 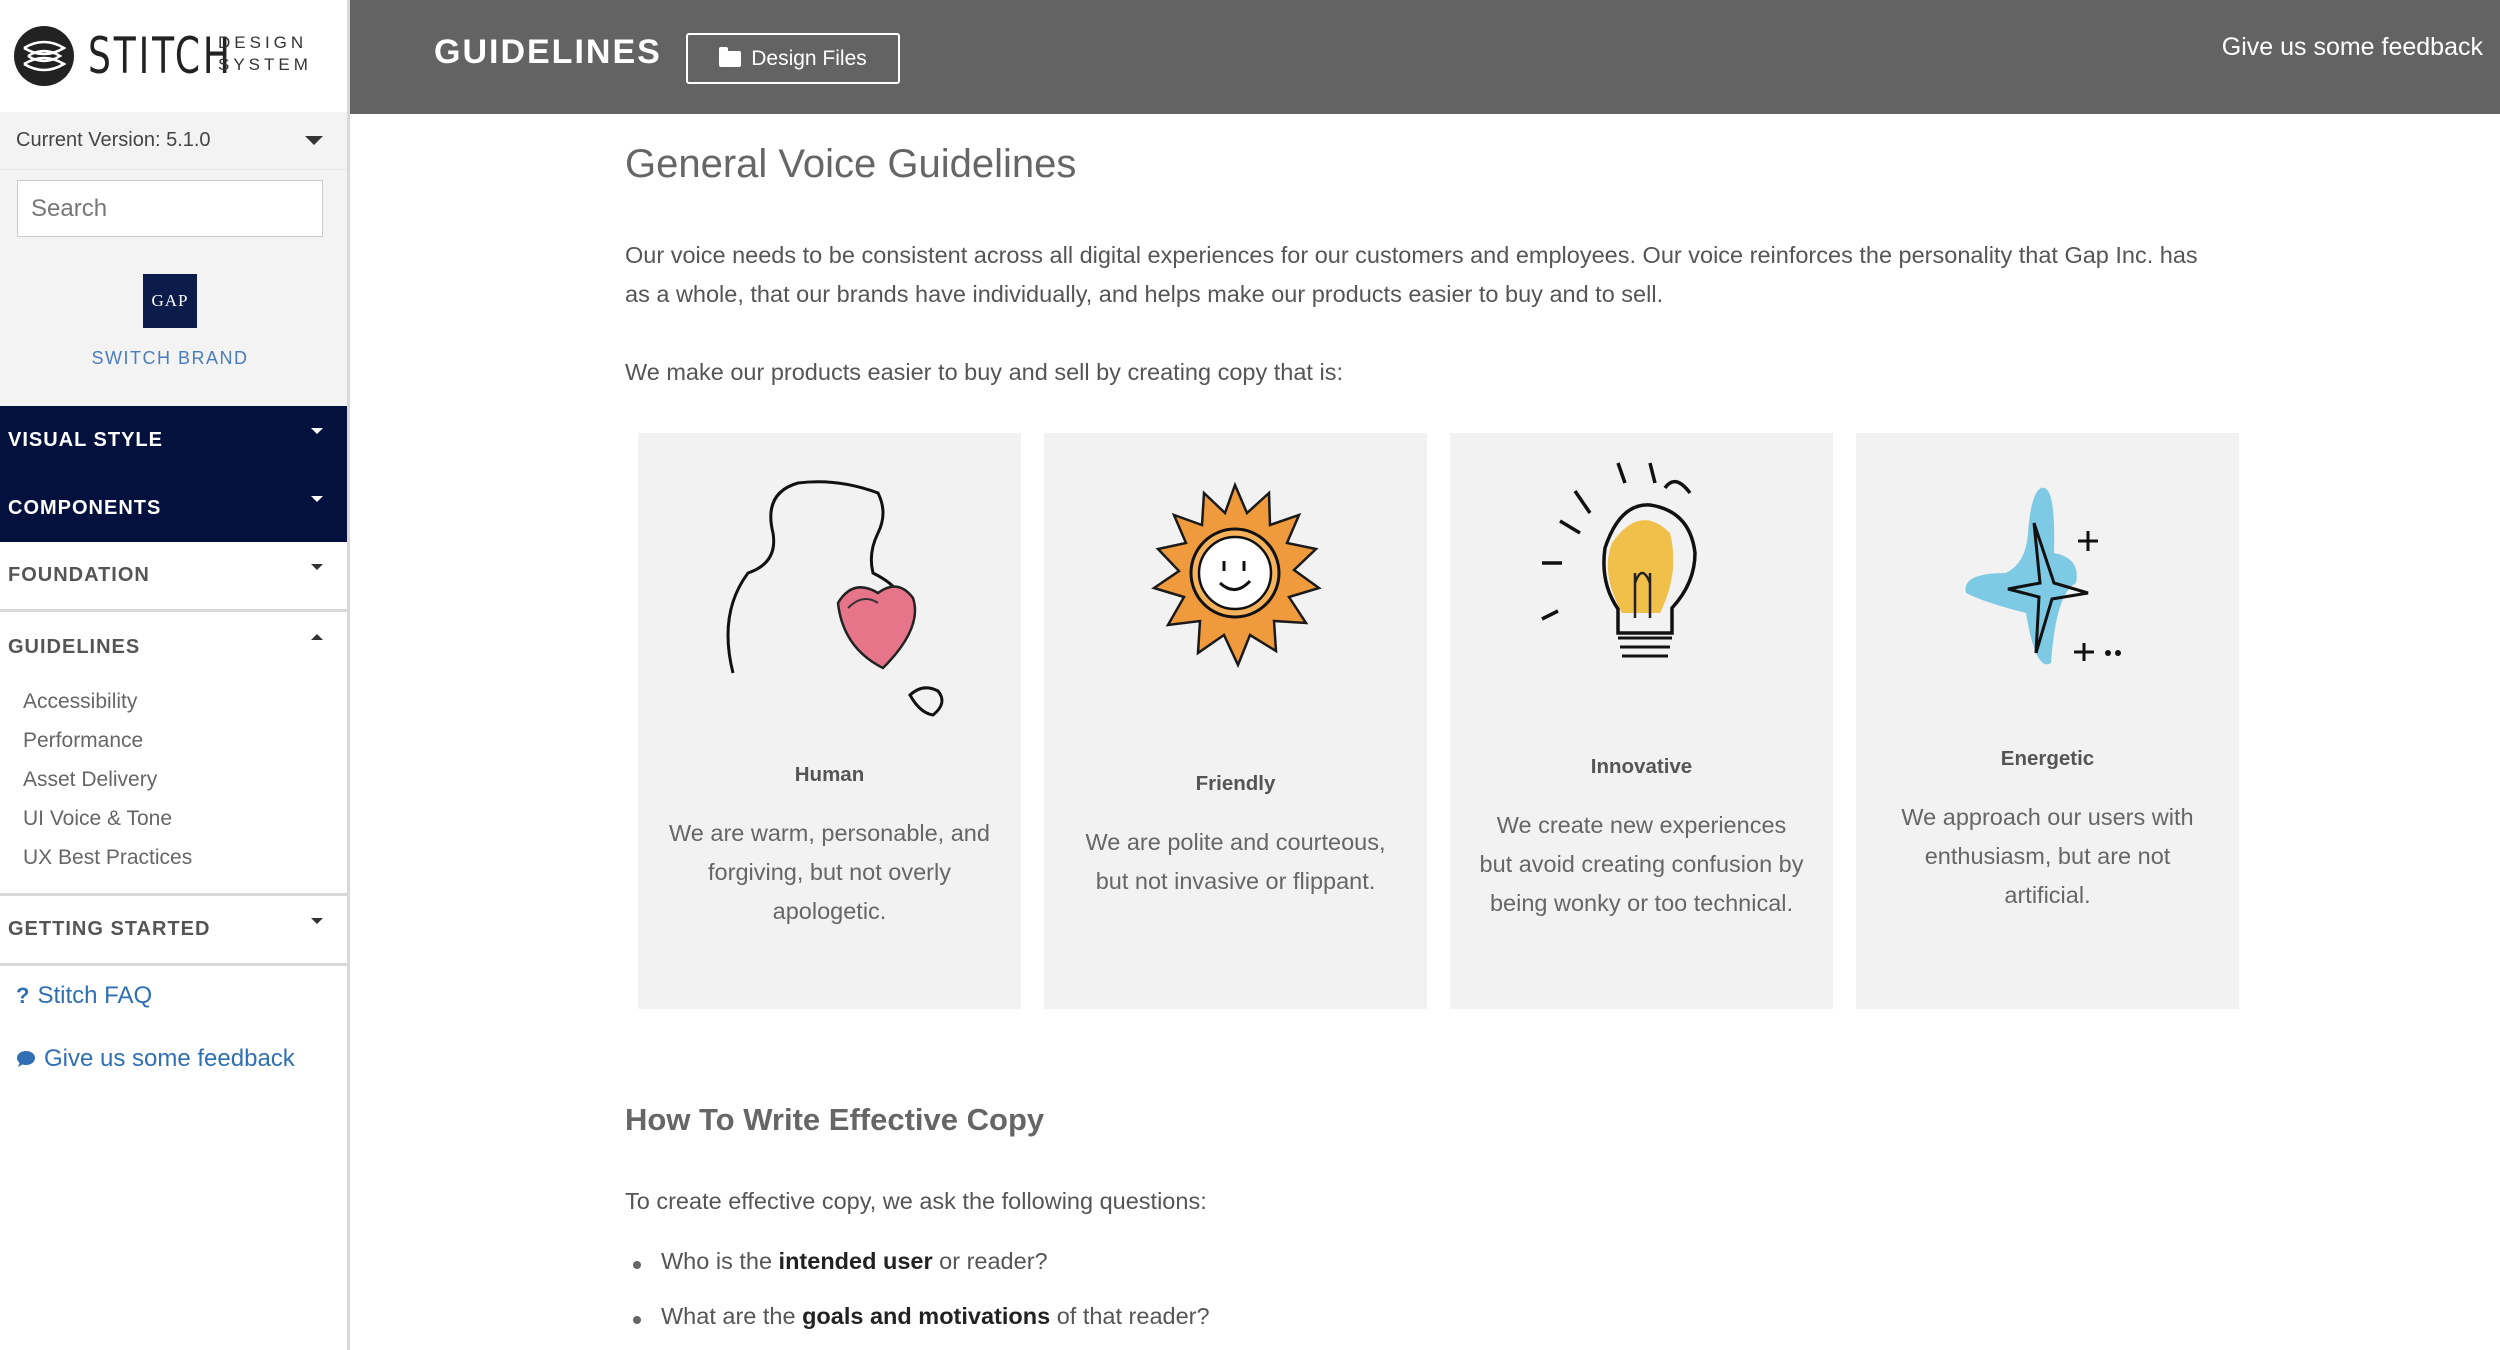 I want to click on folder-icon, so click(x=730, y=56).